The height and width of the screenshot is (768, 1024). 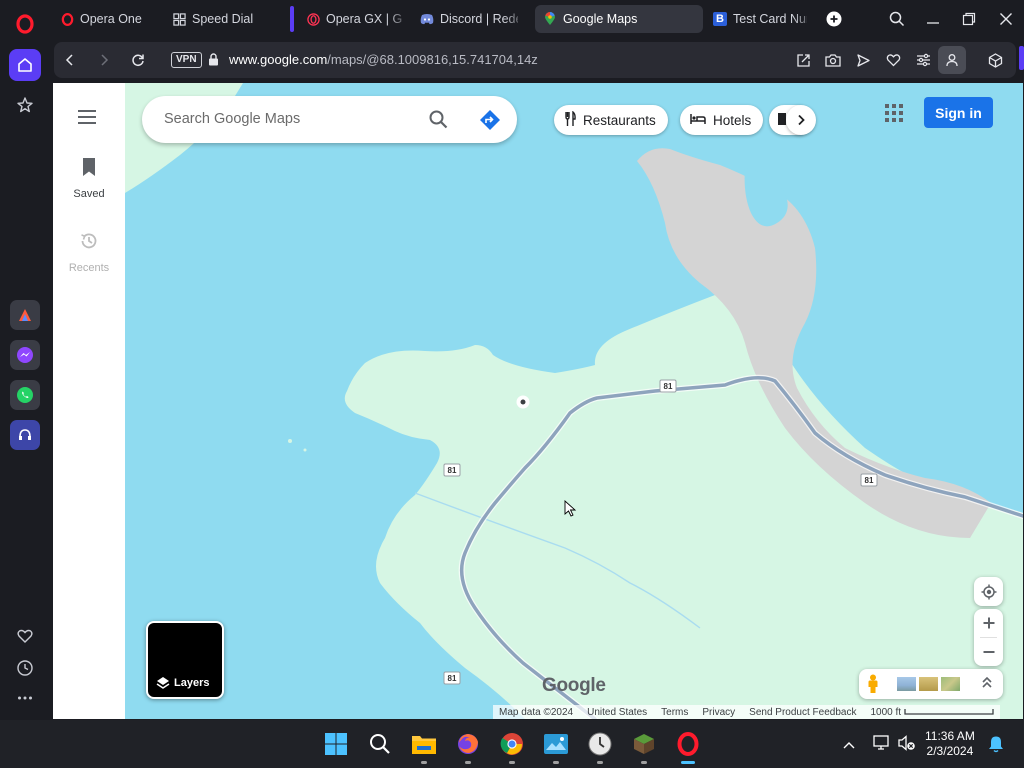 I want to click on history-clock-icon, so click(x=89, y=243).